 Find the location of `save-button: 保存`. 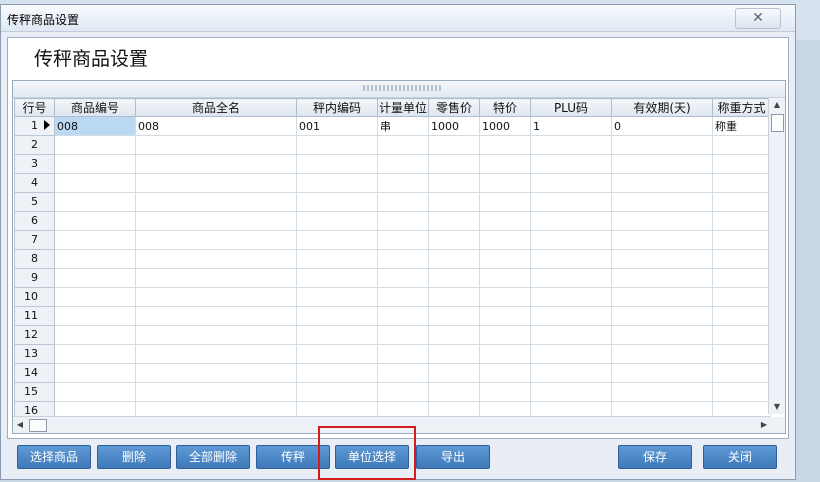

save-button: 保存 is located at coordinates (655, 457).